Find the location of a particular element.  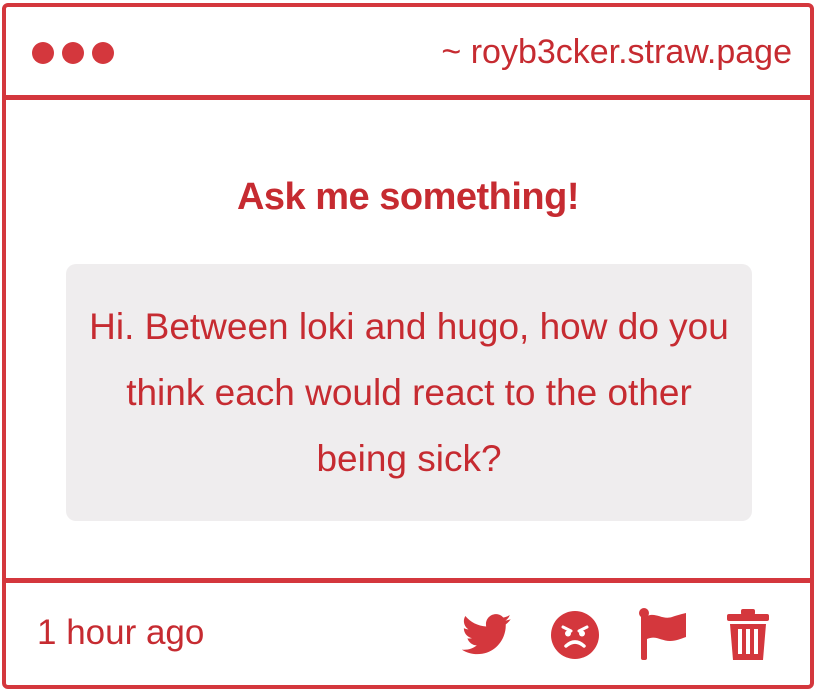

action-bar is located at coordinates (616, 635).